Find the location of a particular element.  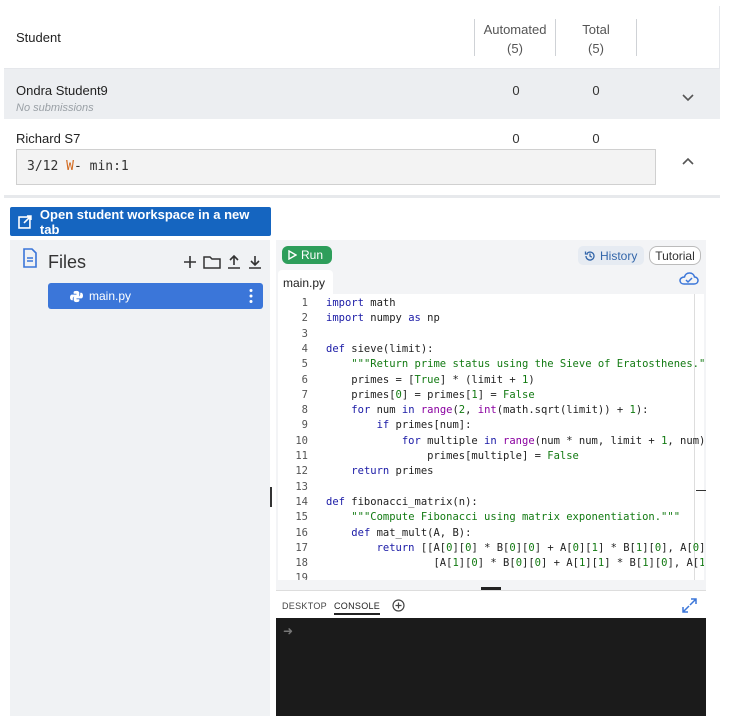

code-line: 13 is located at coordinates (302, 487).